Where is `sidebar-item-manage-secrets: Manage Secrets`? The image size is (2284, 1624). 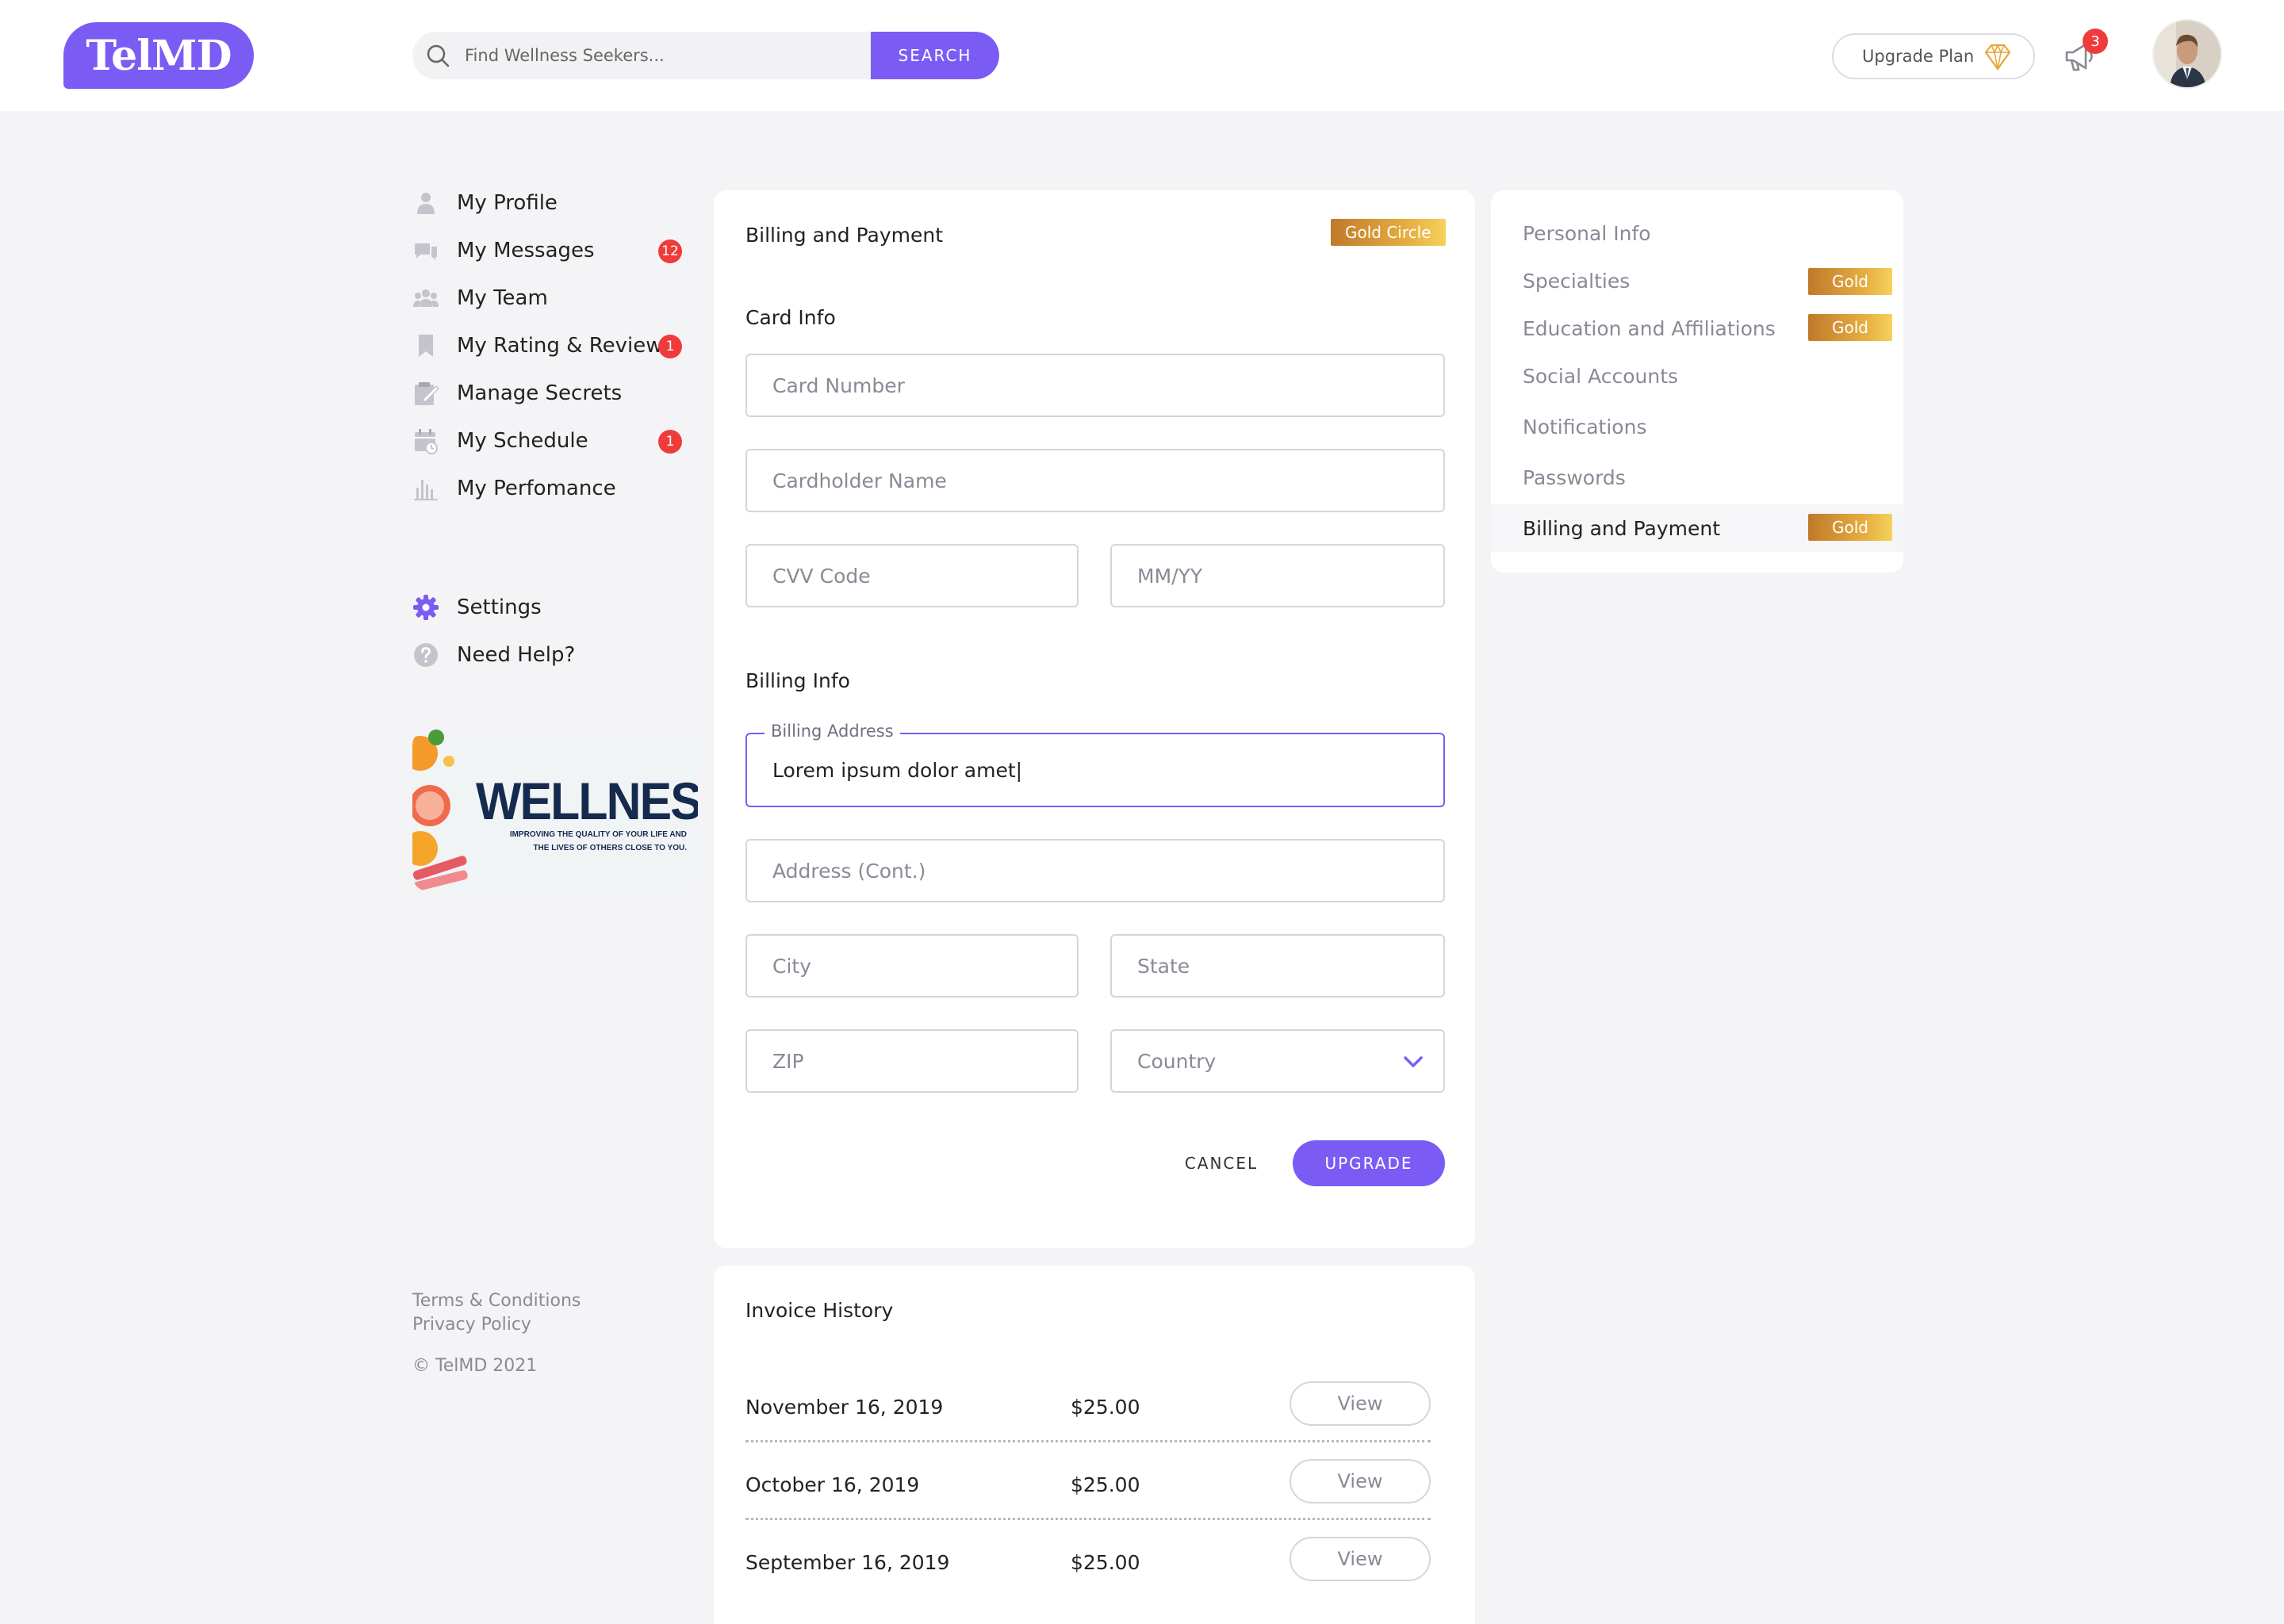 sidebar-item-manage-secrets: Manage Secrets is located at coordinates (547, 393).